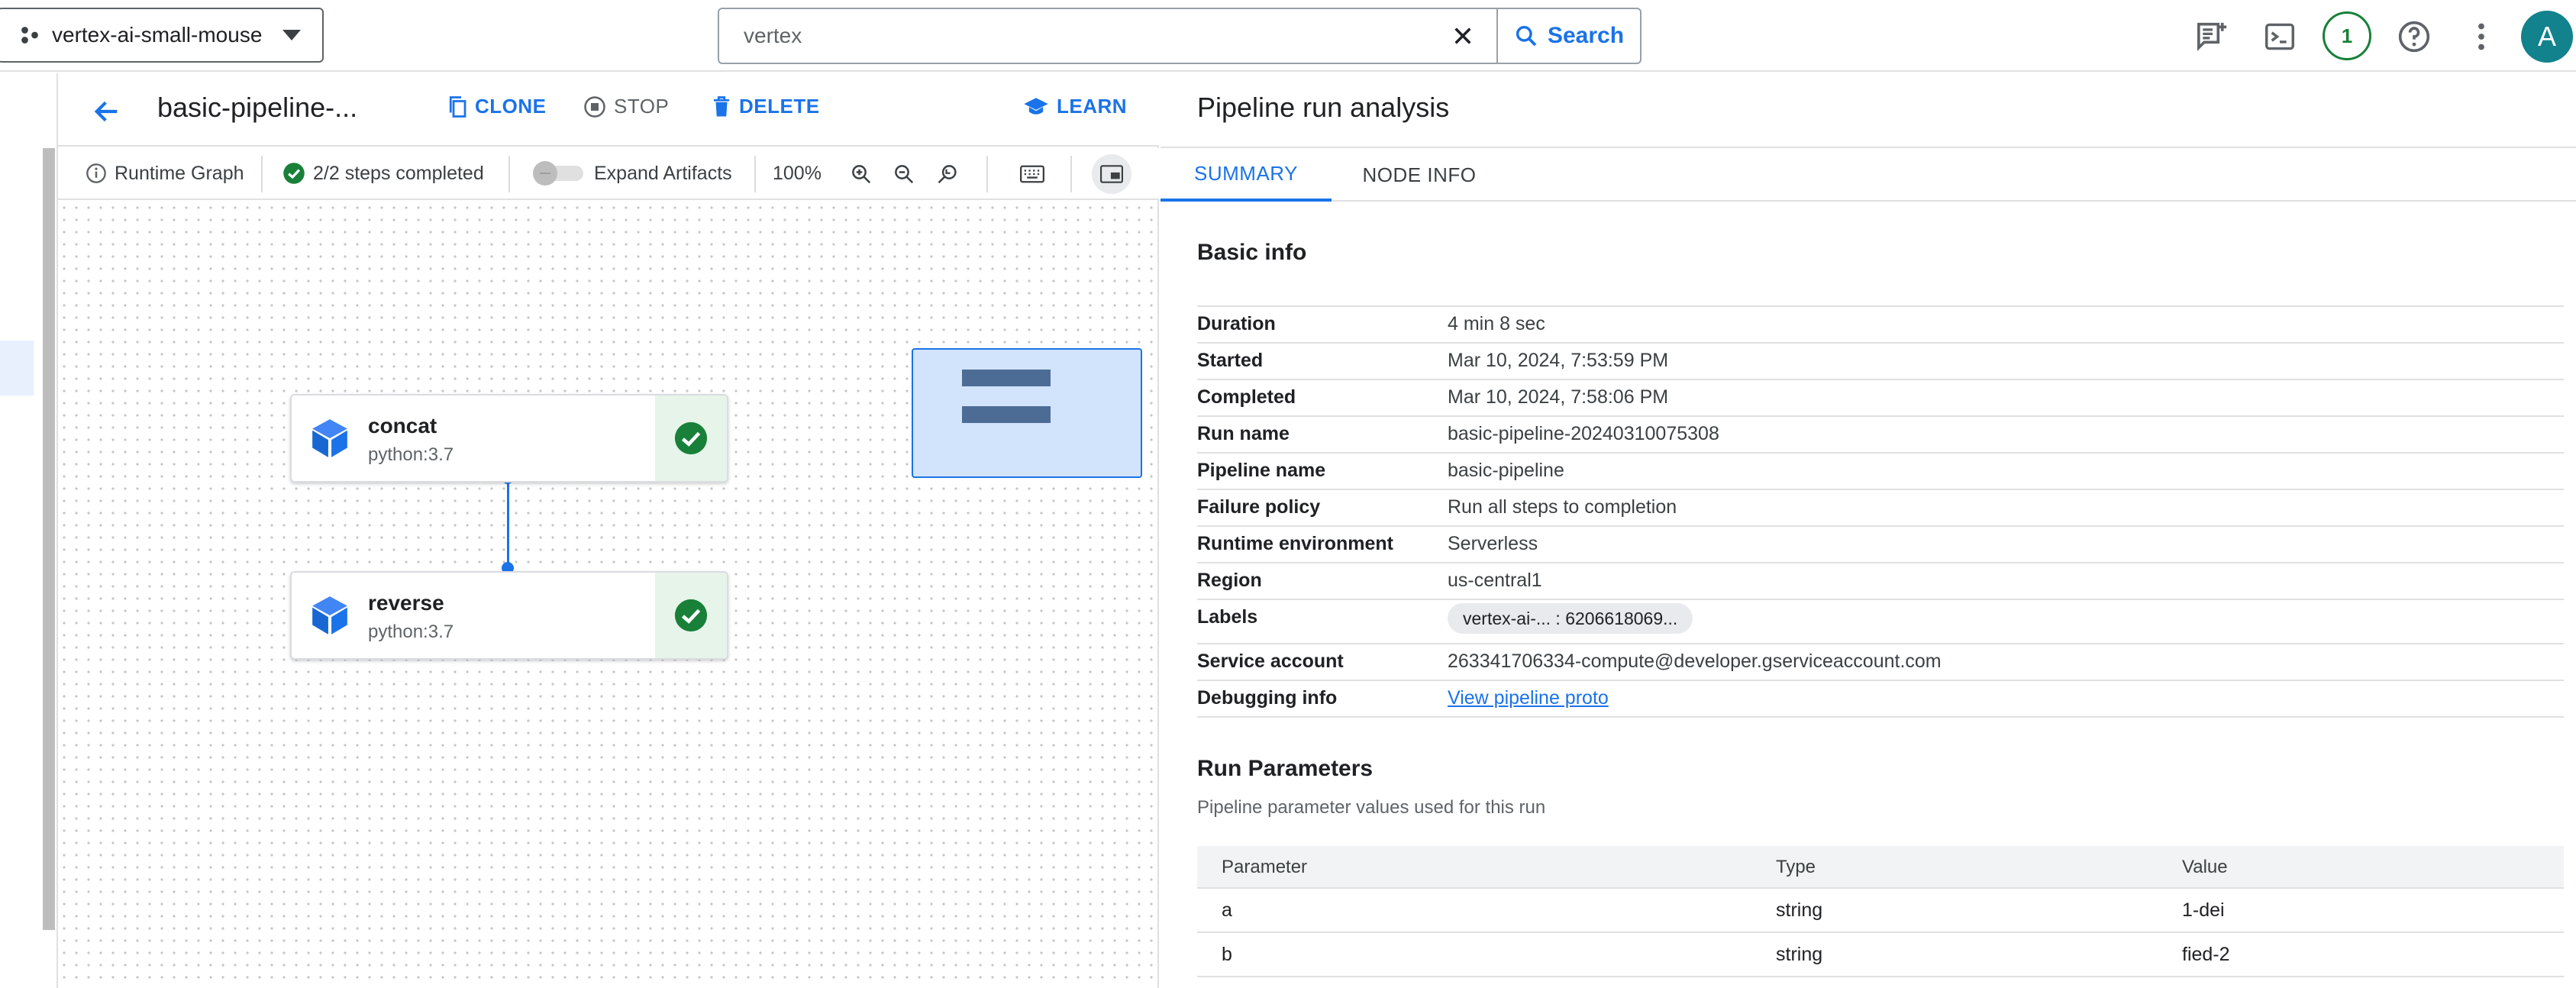  What do you see at coordinates (1085, 36) in the screenshot?
I see `search-input` at bounding box center [1085, 36].